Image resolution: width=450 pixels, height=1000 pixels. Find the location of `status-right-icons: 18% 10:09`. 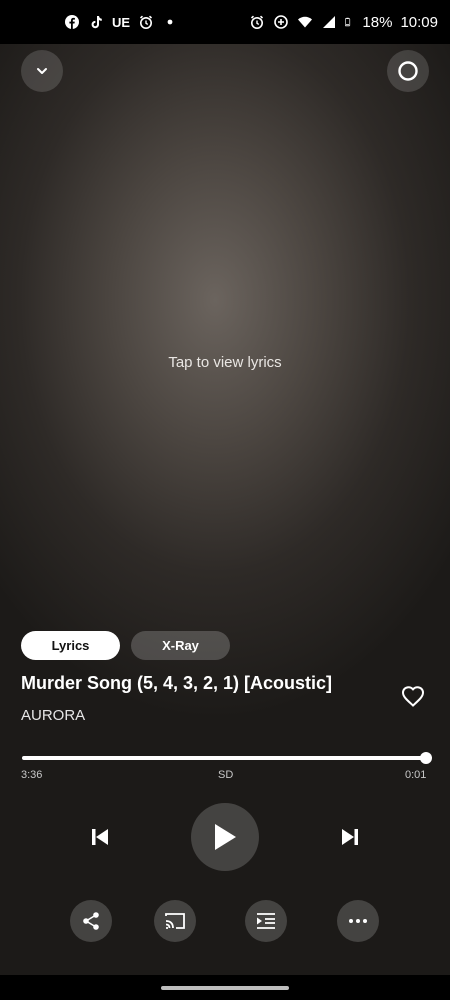

status-right-icons: 18% 10:09 is located at coordinates (343, 22).